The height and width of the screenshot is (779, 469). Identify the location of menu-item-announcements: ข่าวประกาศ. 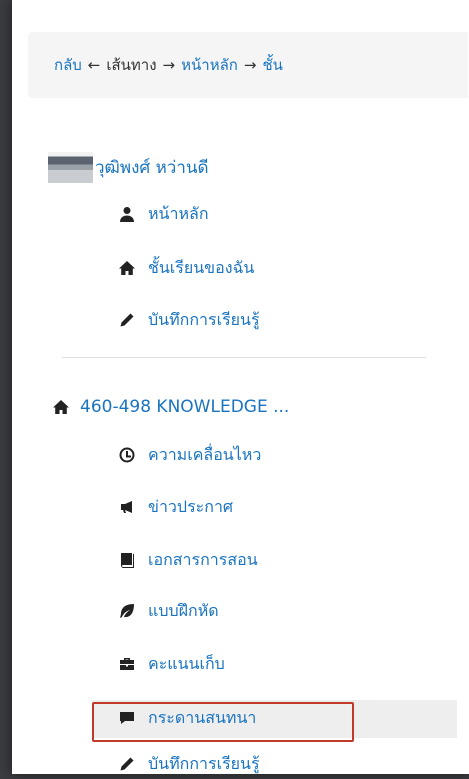
(174, 507).